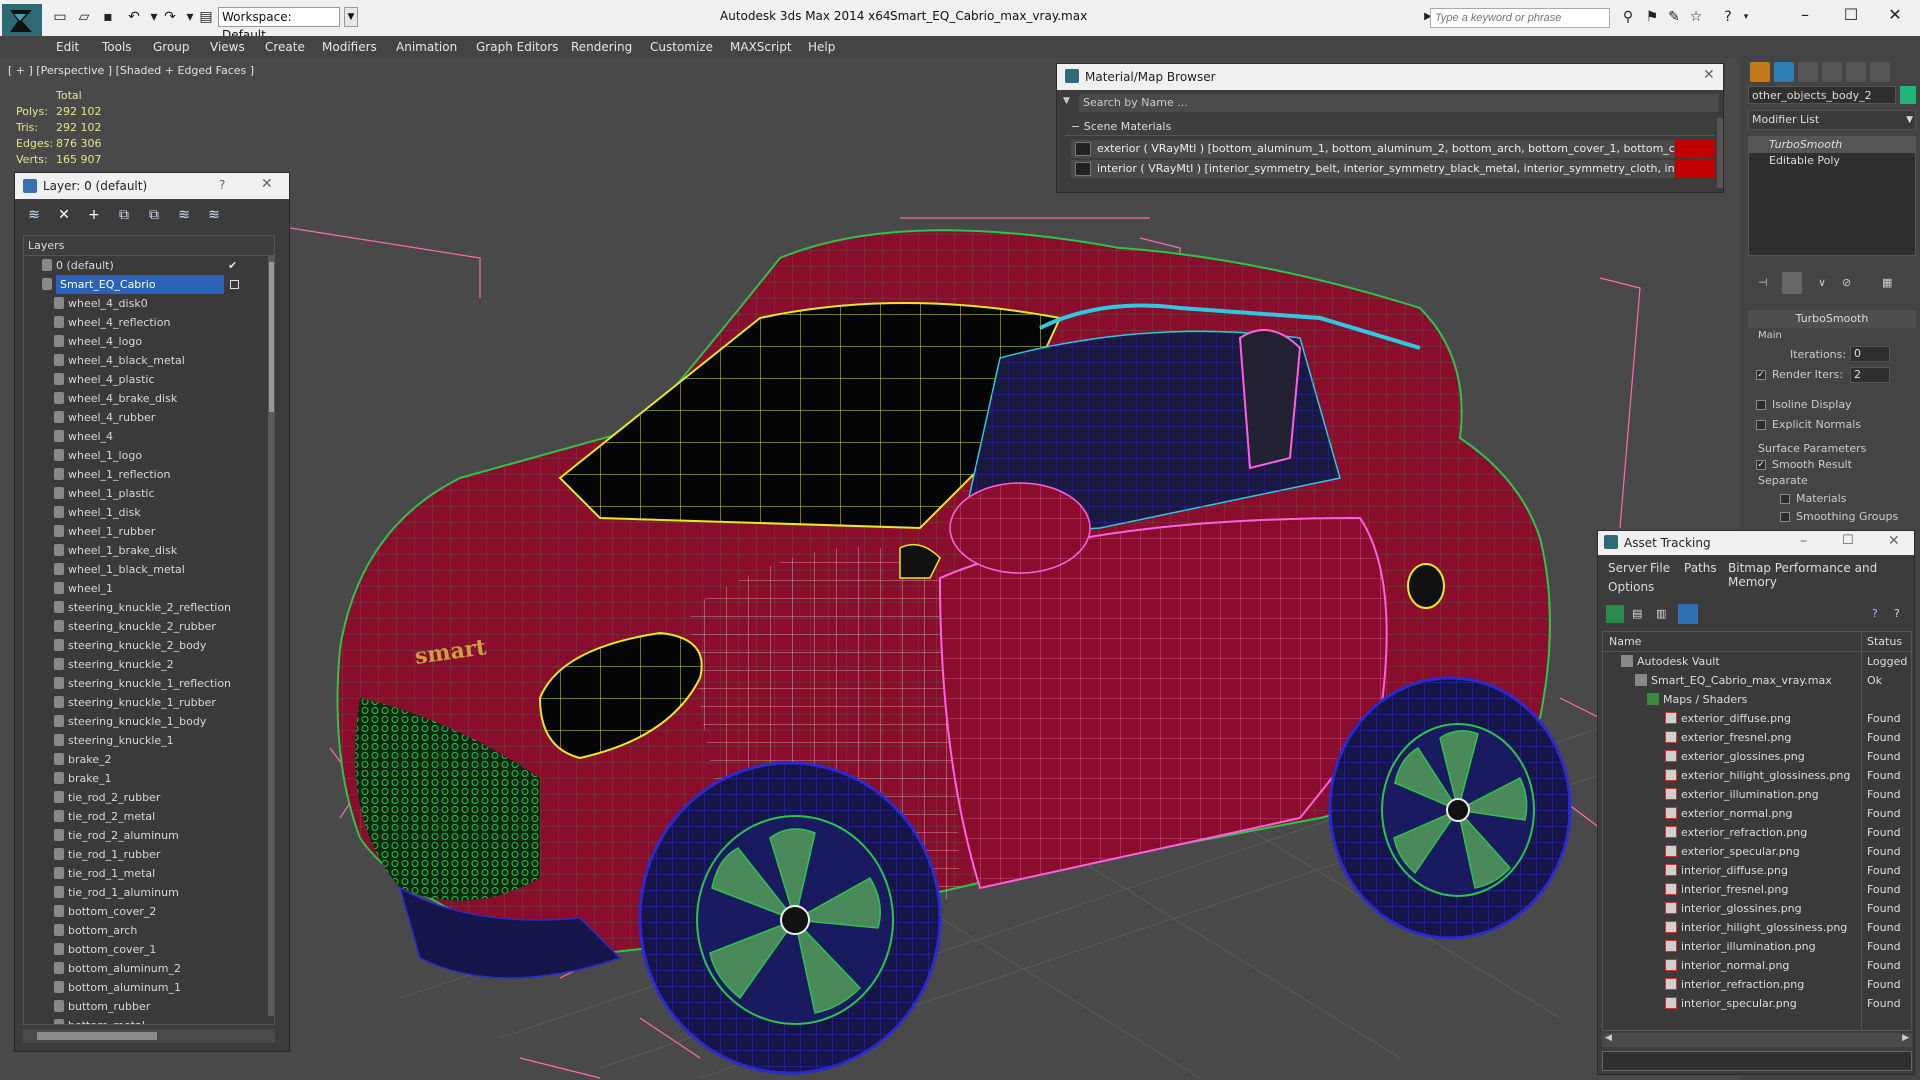  I want to click on menu-help: Help, so click(821, 47).